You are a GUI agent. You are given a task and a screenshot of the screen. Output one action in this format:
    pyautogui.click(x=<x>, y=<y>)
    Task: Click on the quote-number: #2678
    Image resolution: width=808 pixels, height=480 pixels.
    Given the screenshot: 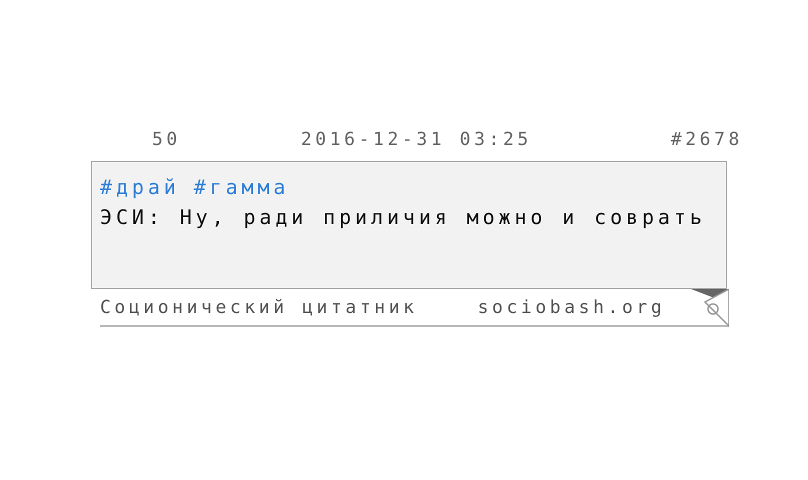 What is the action you would take?
    pyautogui.click(x=706, y=139)
    